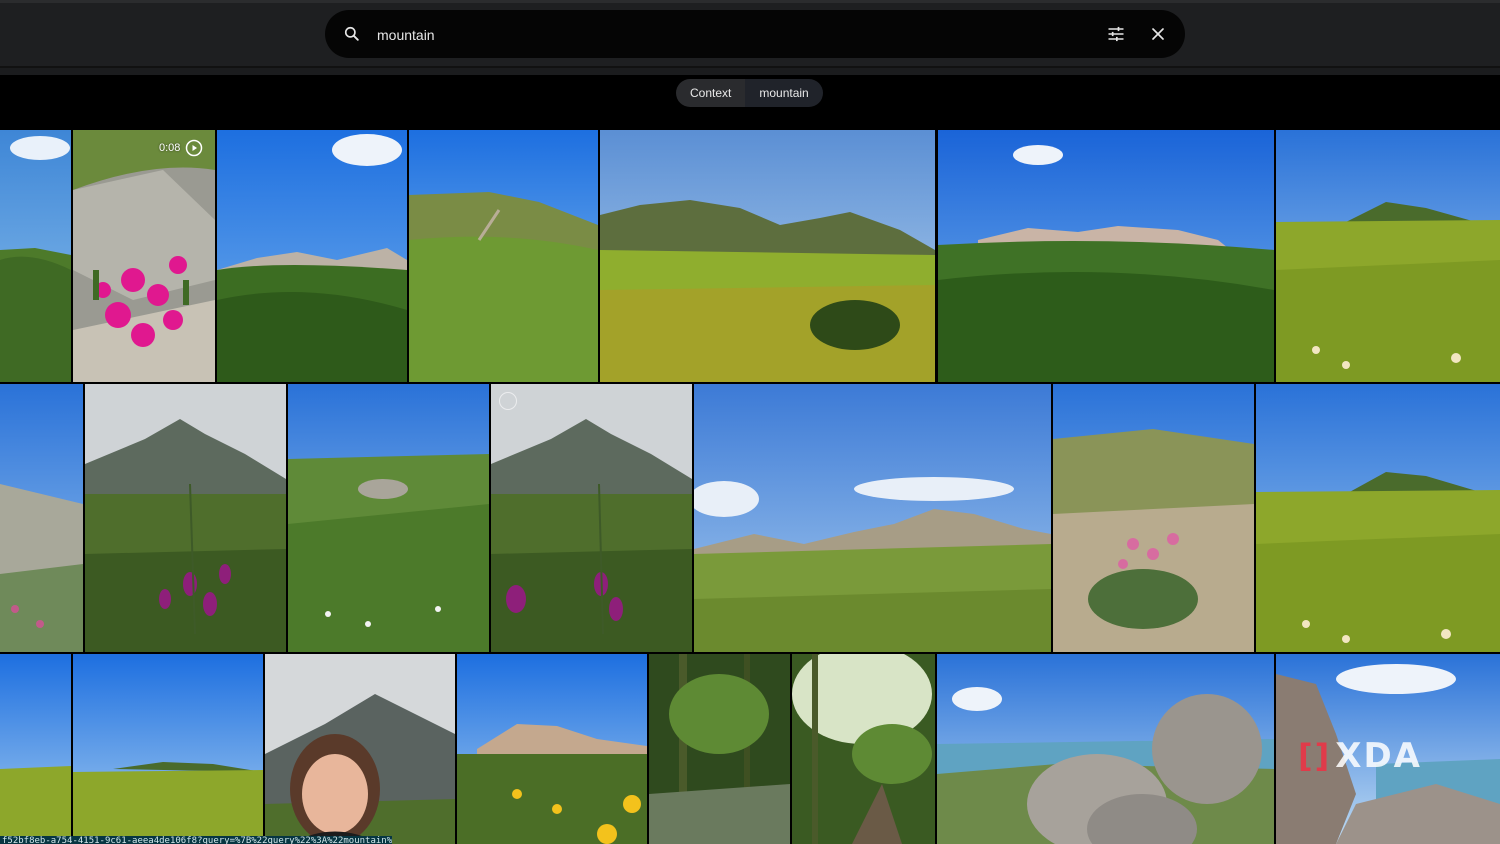  Describe the element at coordinates (352, 34) in the screenshot. I see `search-icon` at that location.